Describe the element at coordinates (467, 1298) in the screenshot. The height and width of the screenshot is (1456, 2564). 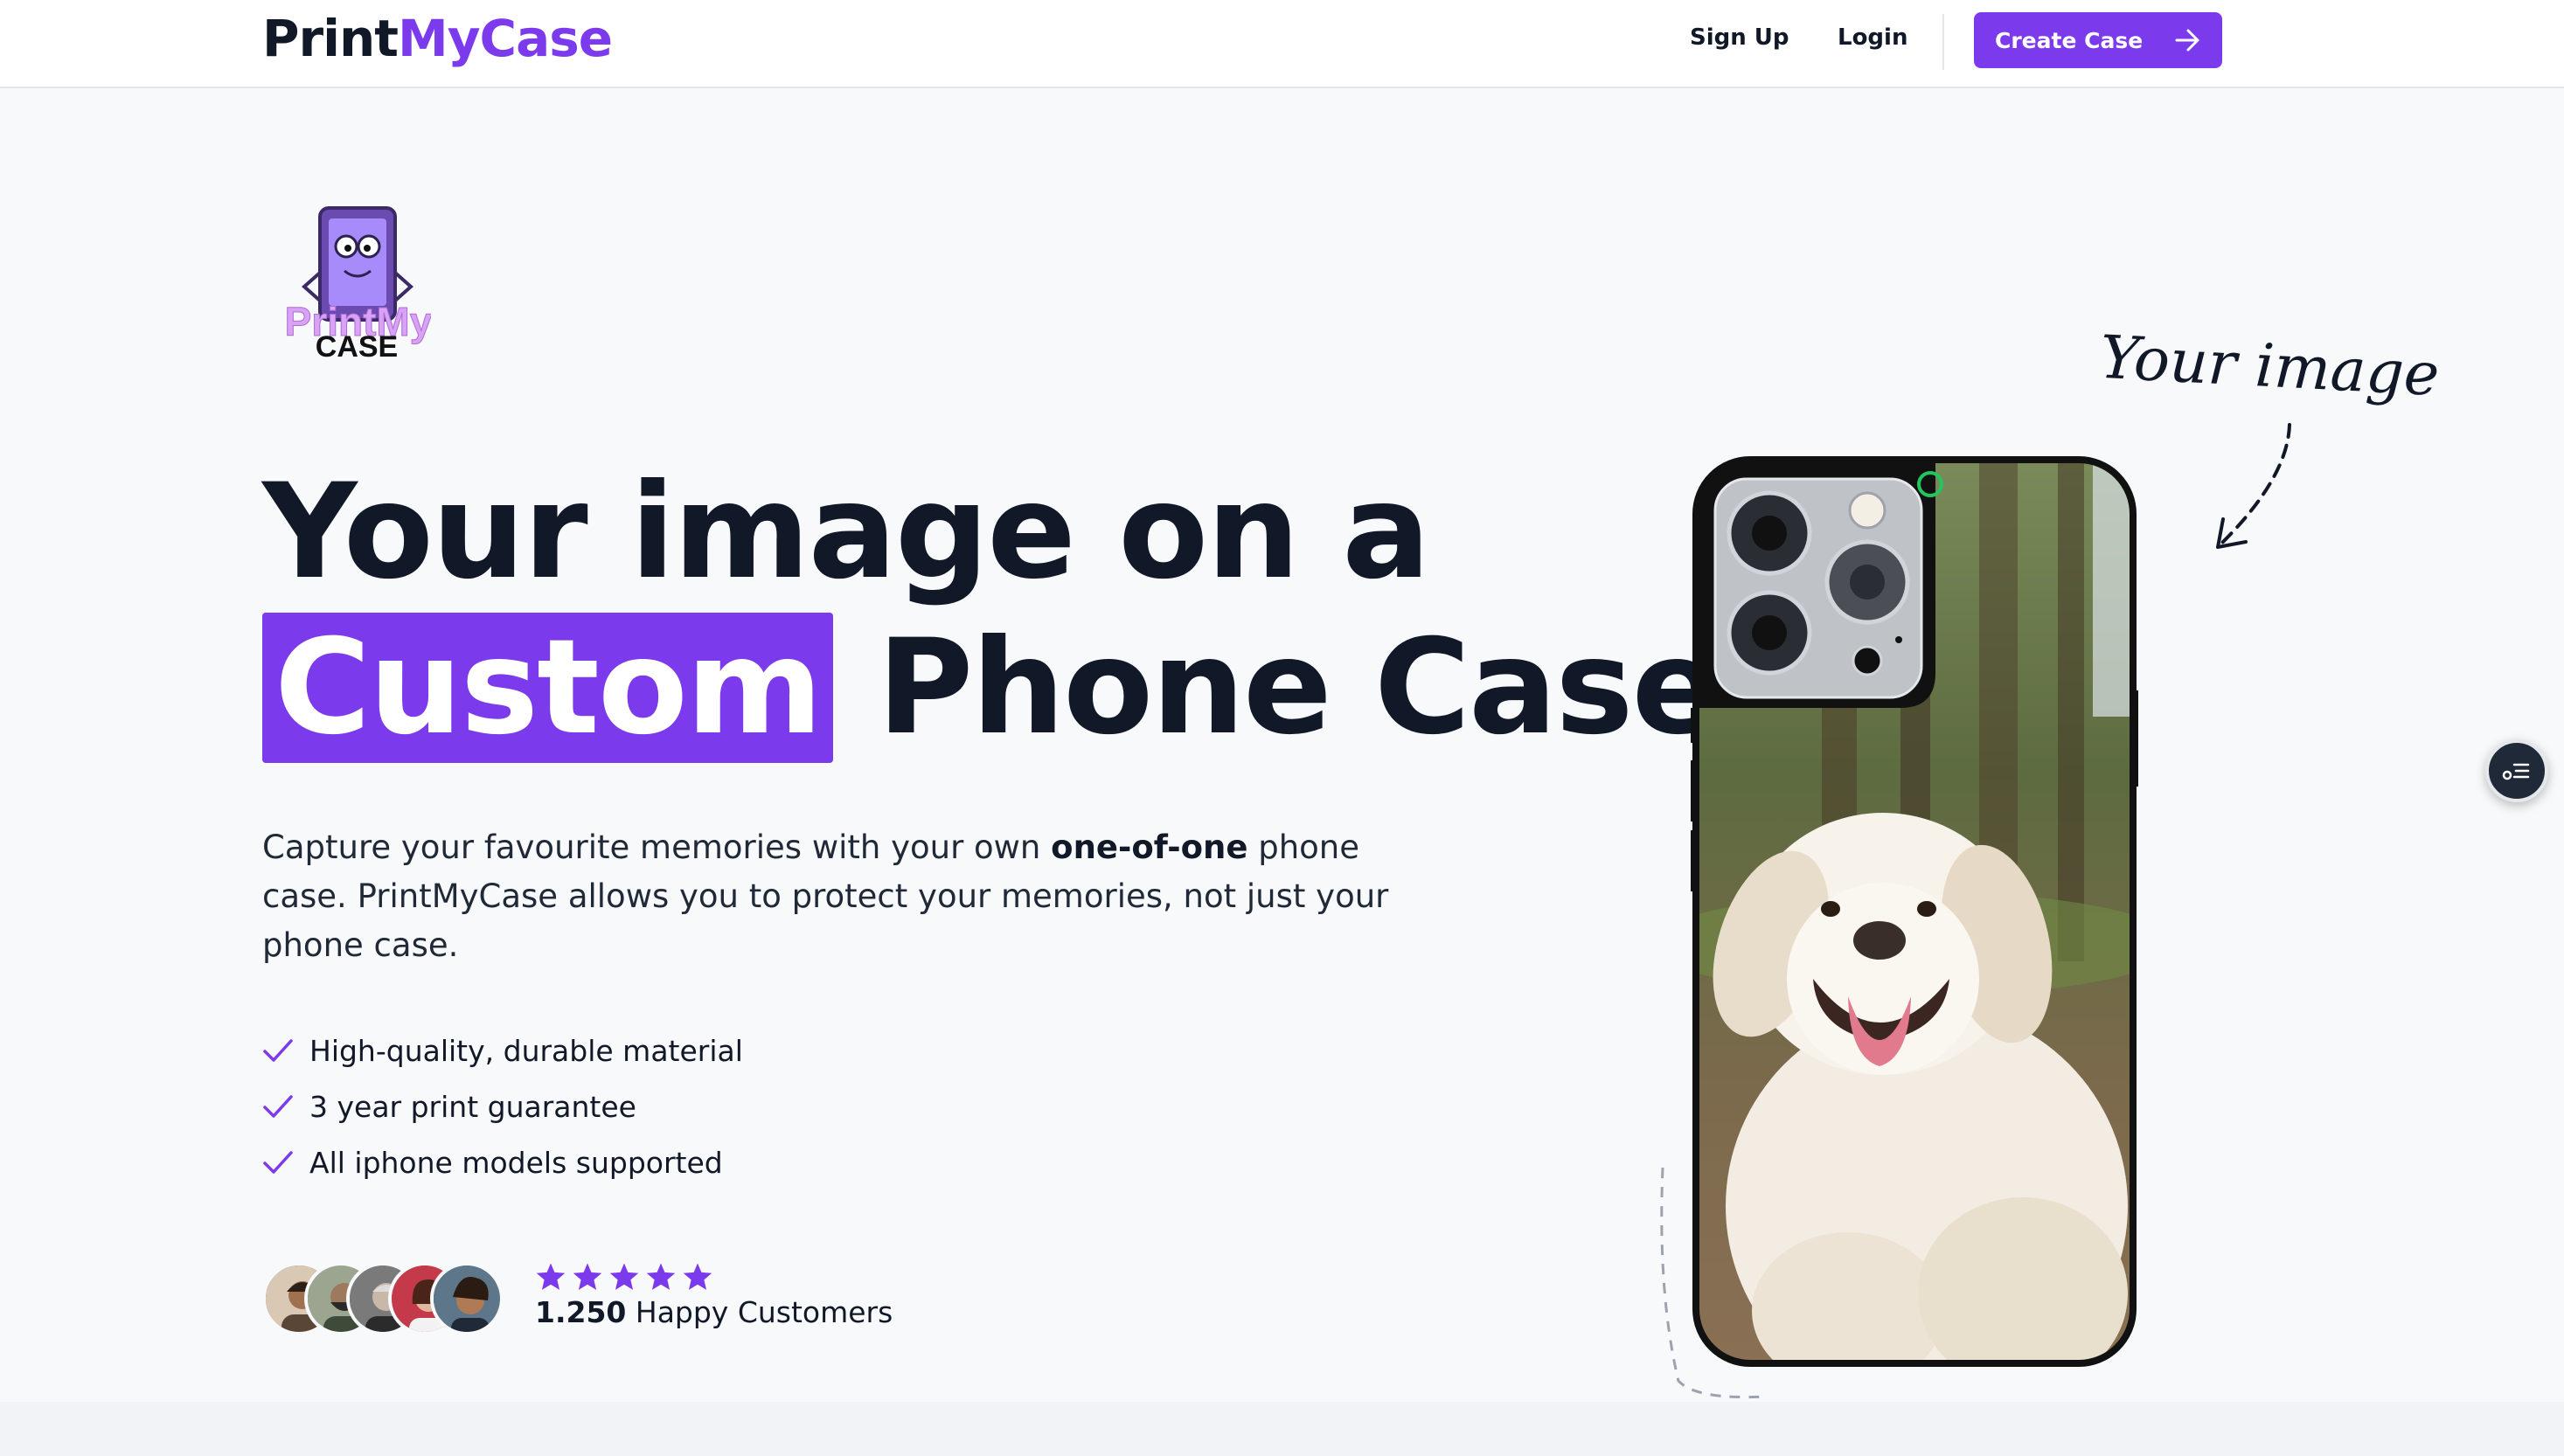
I see `avatar` at that location.